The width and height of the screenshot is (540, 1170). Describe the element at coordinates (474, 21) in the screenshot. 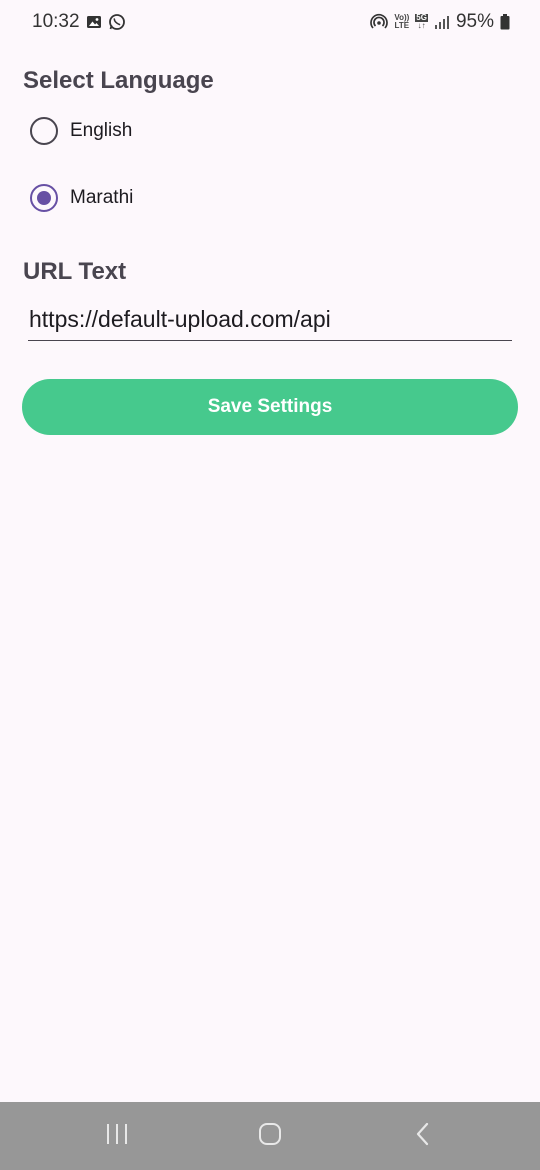

I see `battery-percent: 95%` at that location.